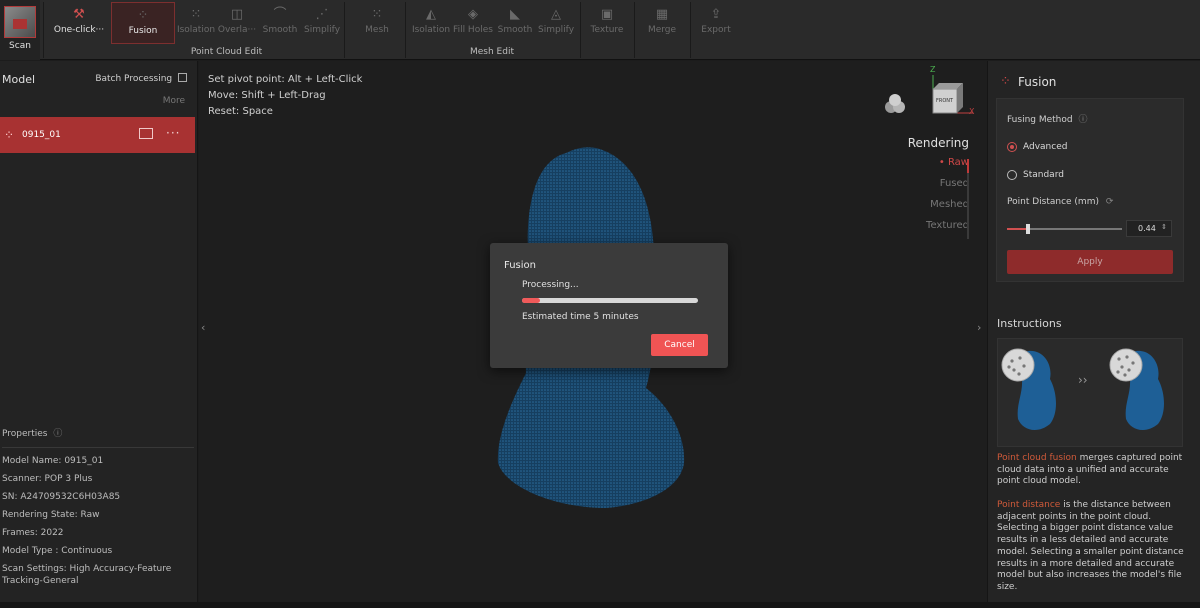 This screenshot has height=608, width=1200. I want to click on slider-fill, so click(1017, 229).